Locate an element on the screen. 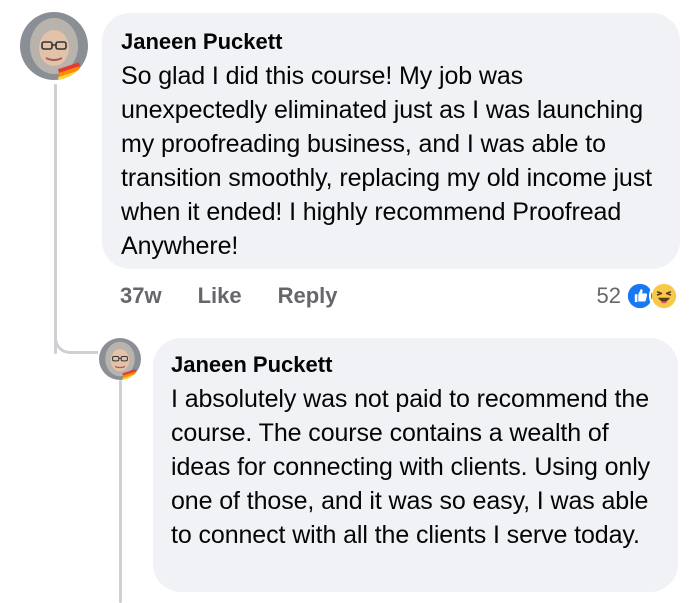 This screenshot has width=700, height=603. thread-line is located at coordinates (55, 219).